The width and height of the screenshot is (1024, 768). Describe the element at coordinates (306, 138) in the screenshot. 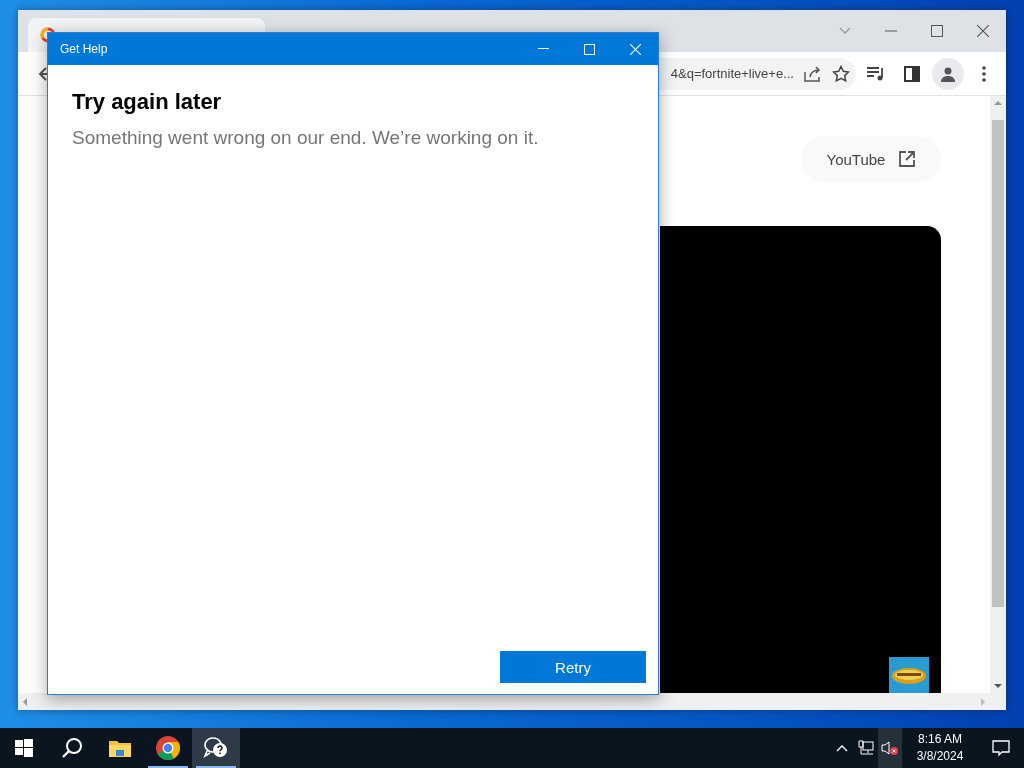

I see `error-message: Something went wrong on our end. We’re working on it.` at that location.